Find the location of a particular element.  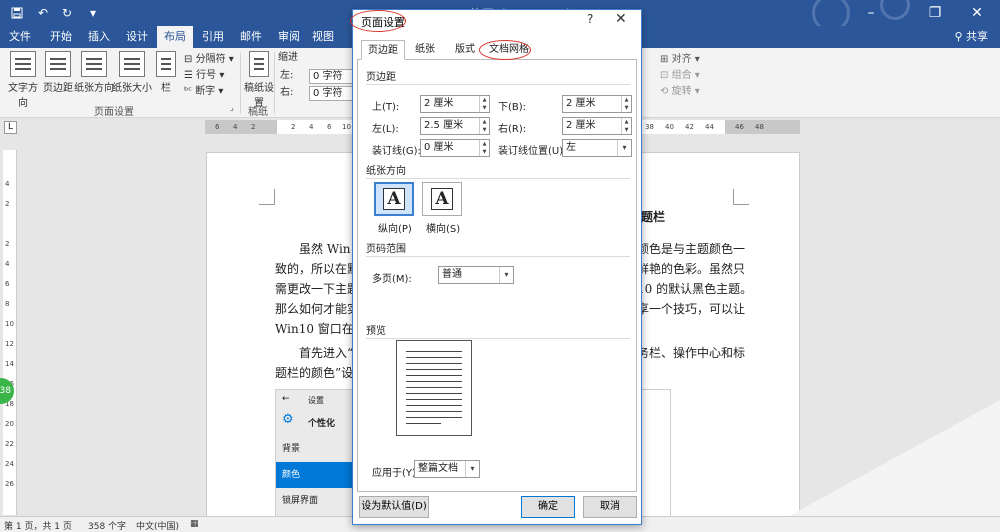

ruler-tick: 2 is located at coordinates (293, 127).